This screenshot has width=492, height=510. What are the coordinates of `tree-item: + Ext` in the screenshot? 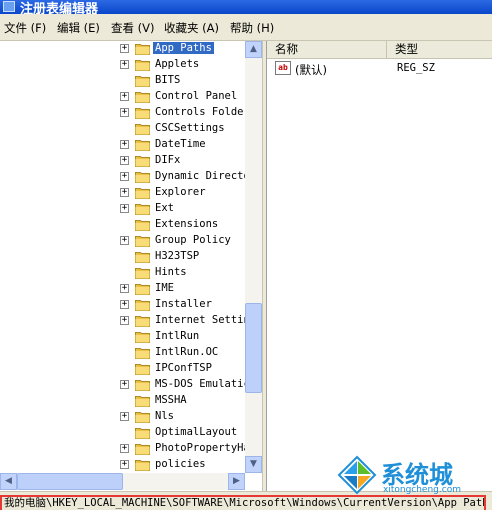 It's located at (122, 209).